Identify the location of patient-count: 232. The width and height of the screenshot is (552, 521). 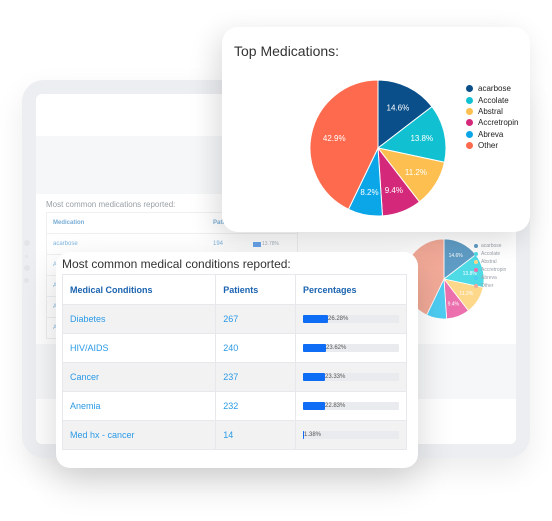
(255, 406).